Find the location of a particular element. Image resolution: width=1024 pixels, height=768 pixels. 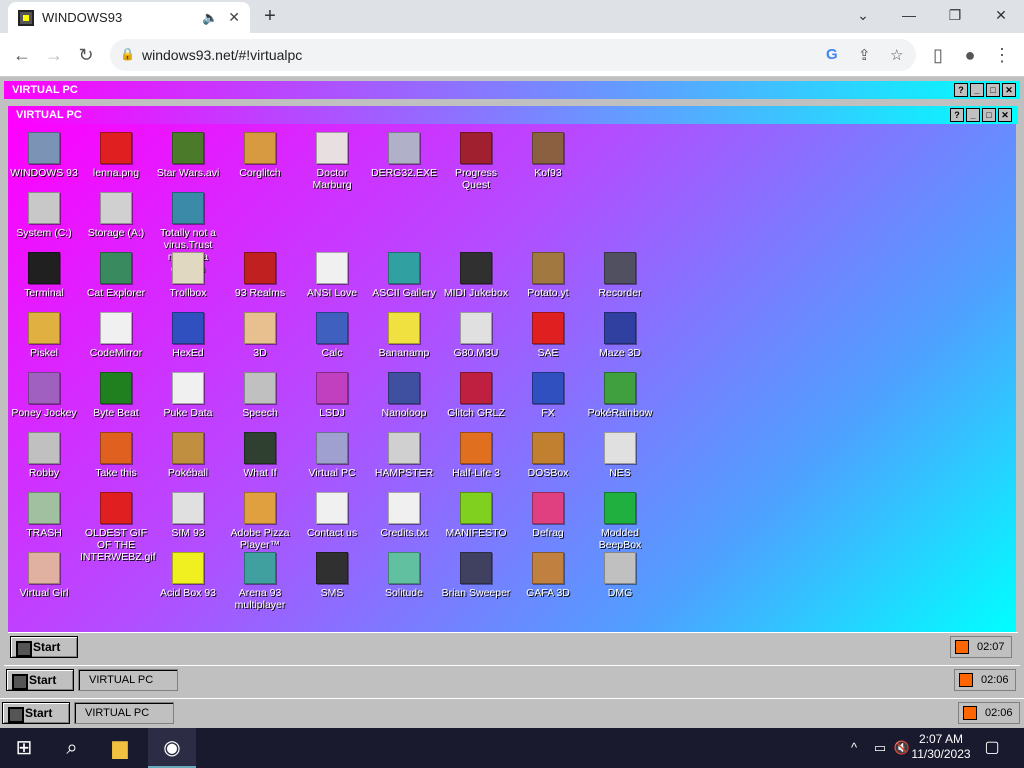

share-icon: ⇪ is located at coordinates (864, 55).